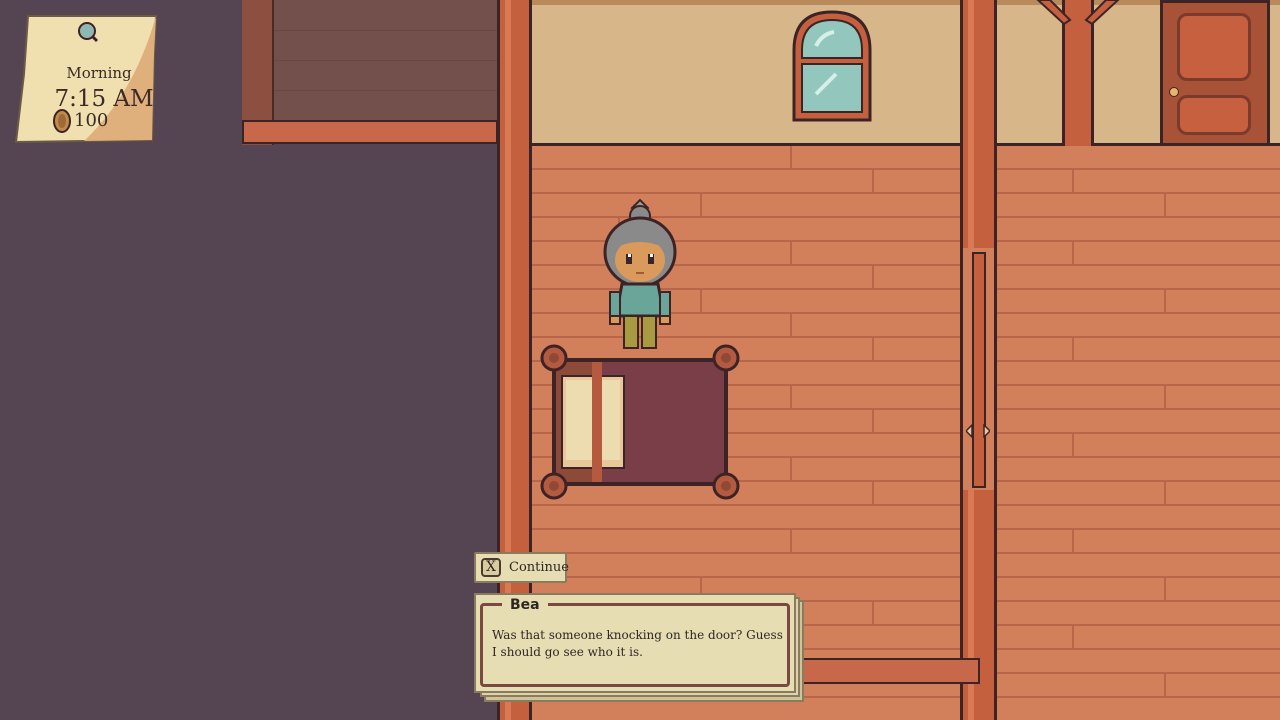 The width and height of the screenshot is (1280, 720). I want to click on beam-brace-icon, so click(1078, 13).